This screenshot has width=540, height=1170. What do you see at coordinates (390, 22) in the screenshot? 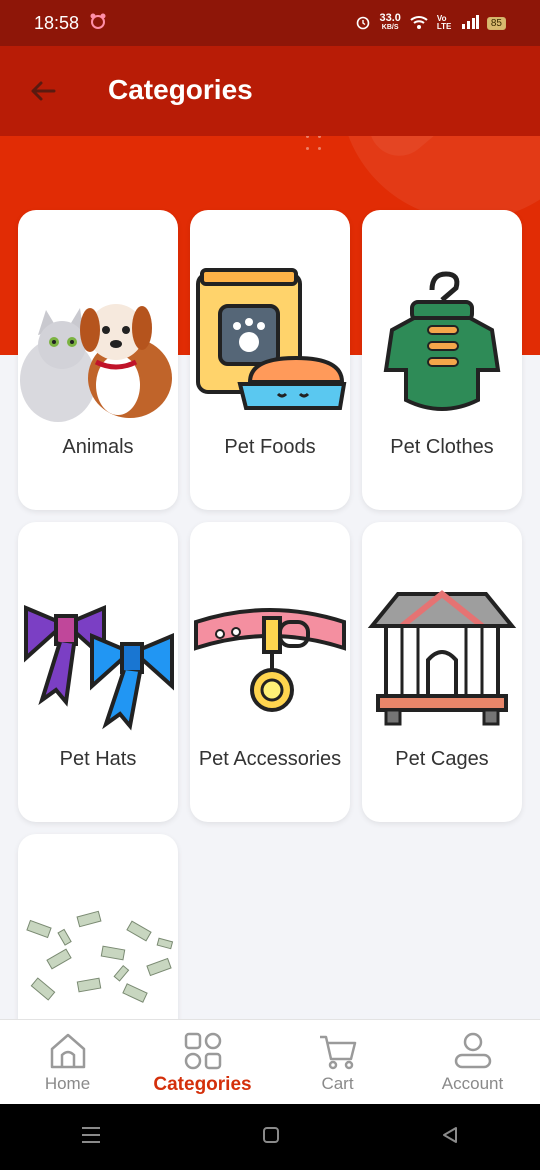
I see `net-speed: 33.0 KB/S` at bounding box center [390, 22].